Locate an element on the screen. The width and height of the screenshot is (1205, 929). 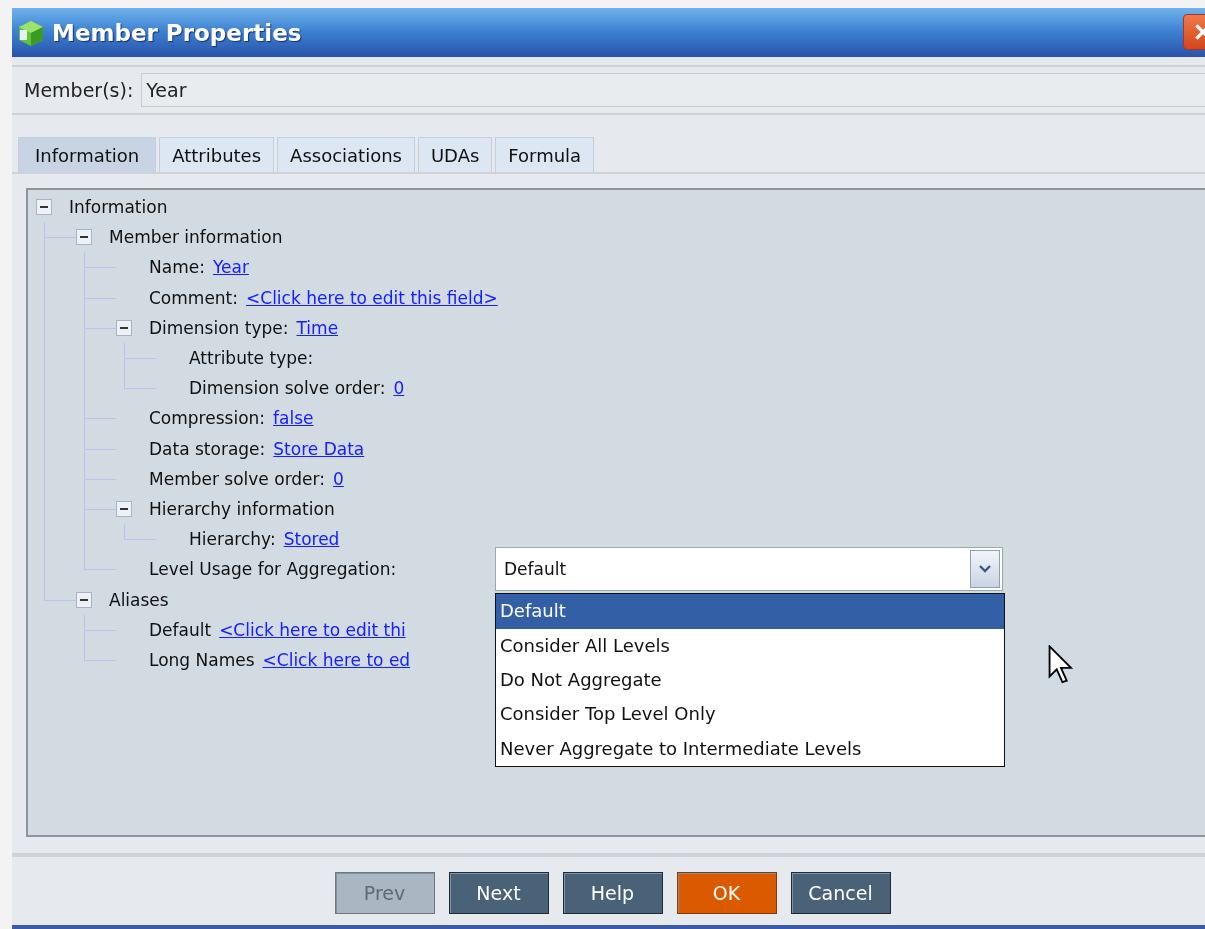
tree-label: Member information is located at coordinates (196, 237).